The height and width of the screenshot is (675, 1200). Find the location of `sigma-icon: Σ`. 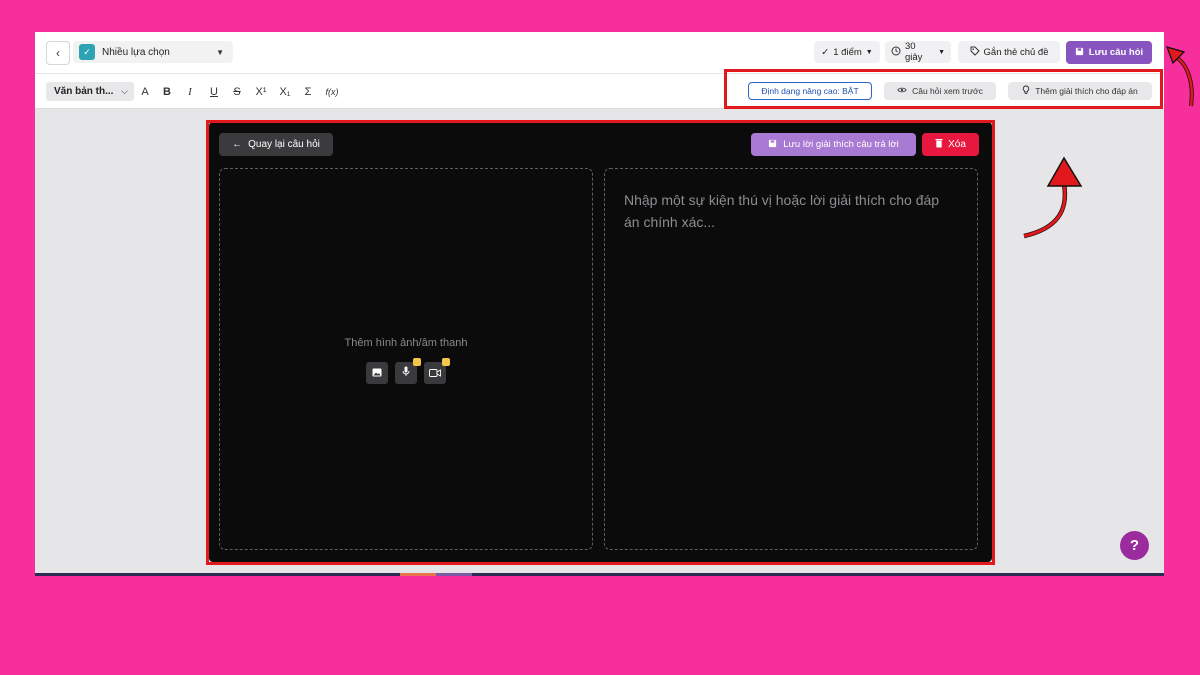

sigma-icon: Σ is located at coordinates (308, 91).